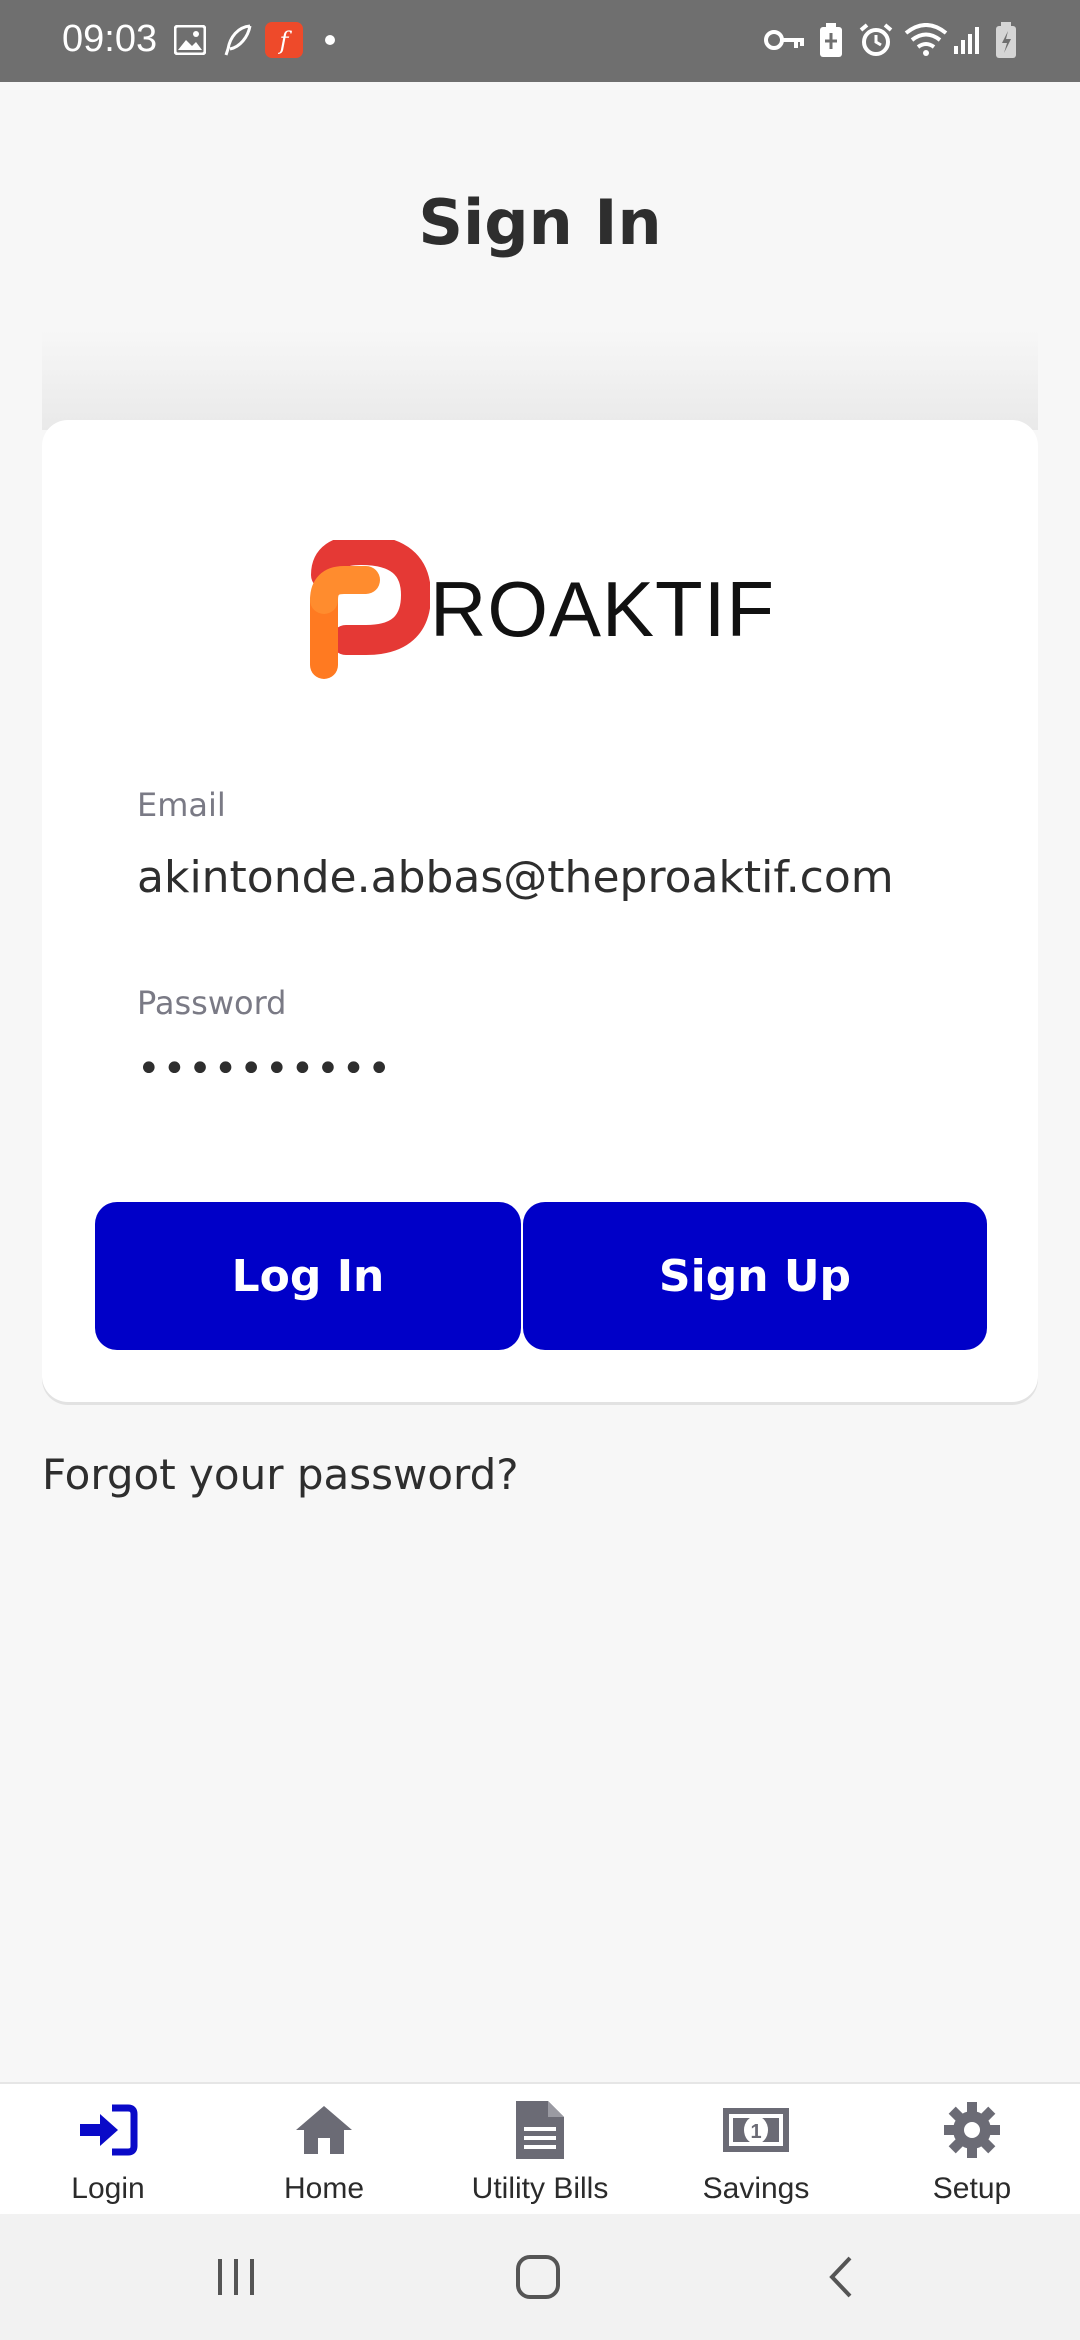 This screenshot has width=1080, height=2340. What do you see at coordinates (280, 1474) in the screenshot?
I see `forgot-password-link: Forgot your password?` at bounding box center [280, 1474].